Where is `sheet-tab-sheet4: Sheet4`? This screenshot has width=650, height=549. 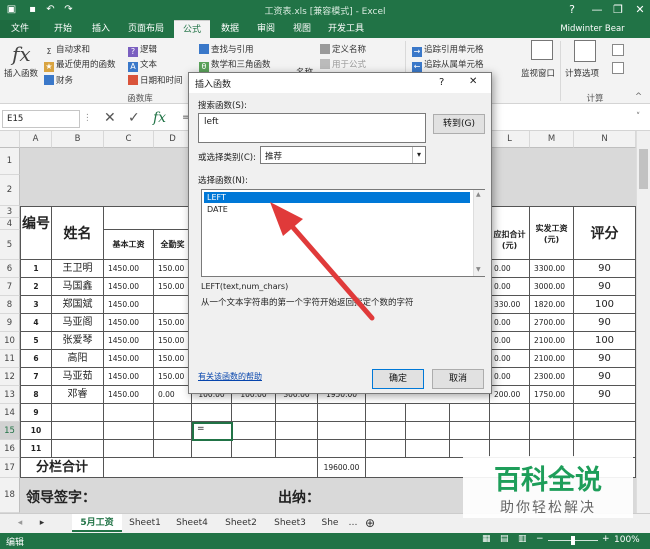
sheet-tab-sheet4: Sheet4 is located at coordinates (192, 523).